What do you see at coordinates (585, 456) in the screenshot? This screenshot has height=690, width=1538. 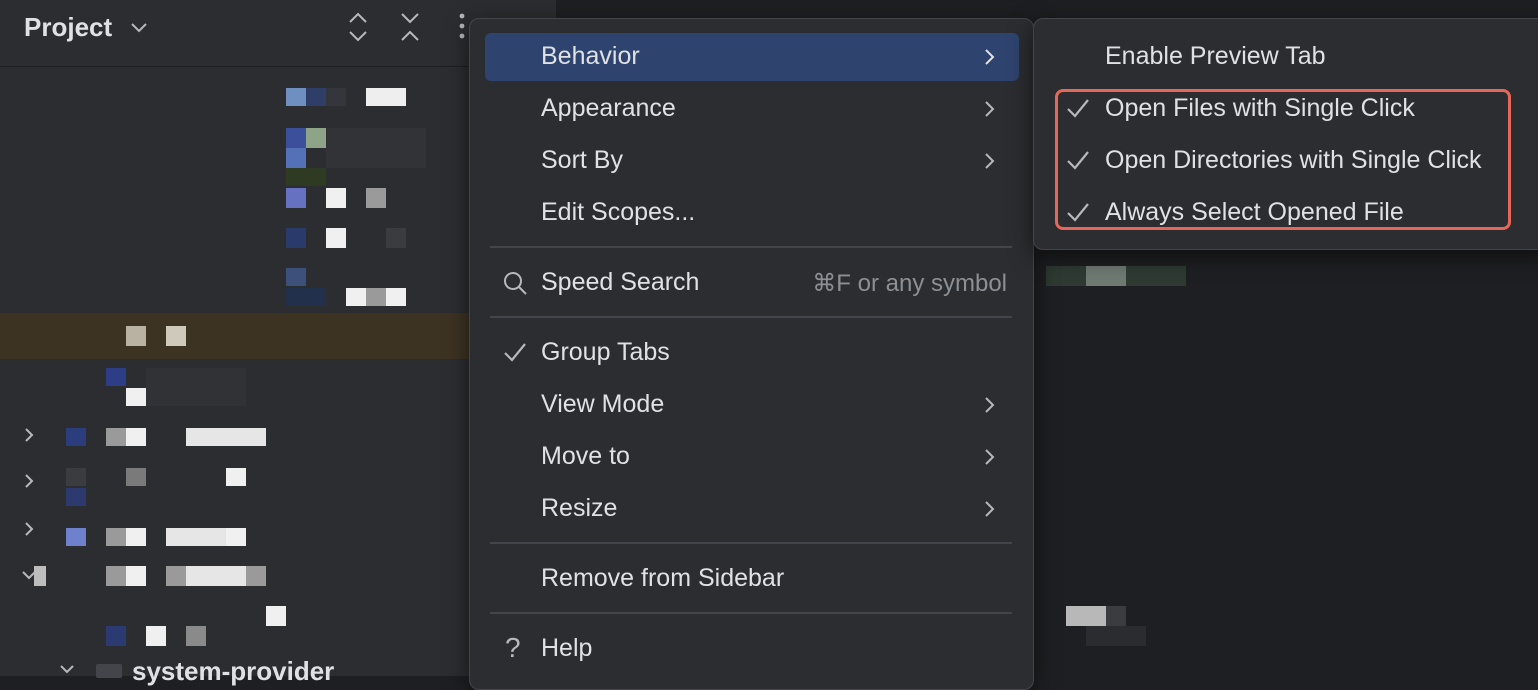 I see `menu-item-label: Move to` at bounding box center [585, 456].